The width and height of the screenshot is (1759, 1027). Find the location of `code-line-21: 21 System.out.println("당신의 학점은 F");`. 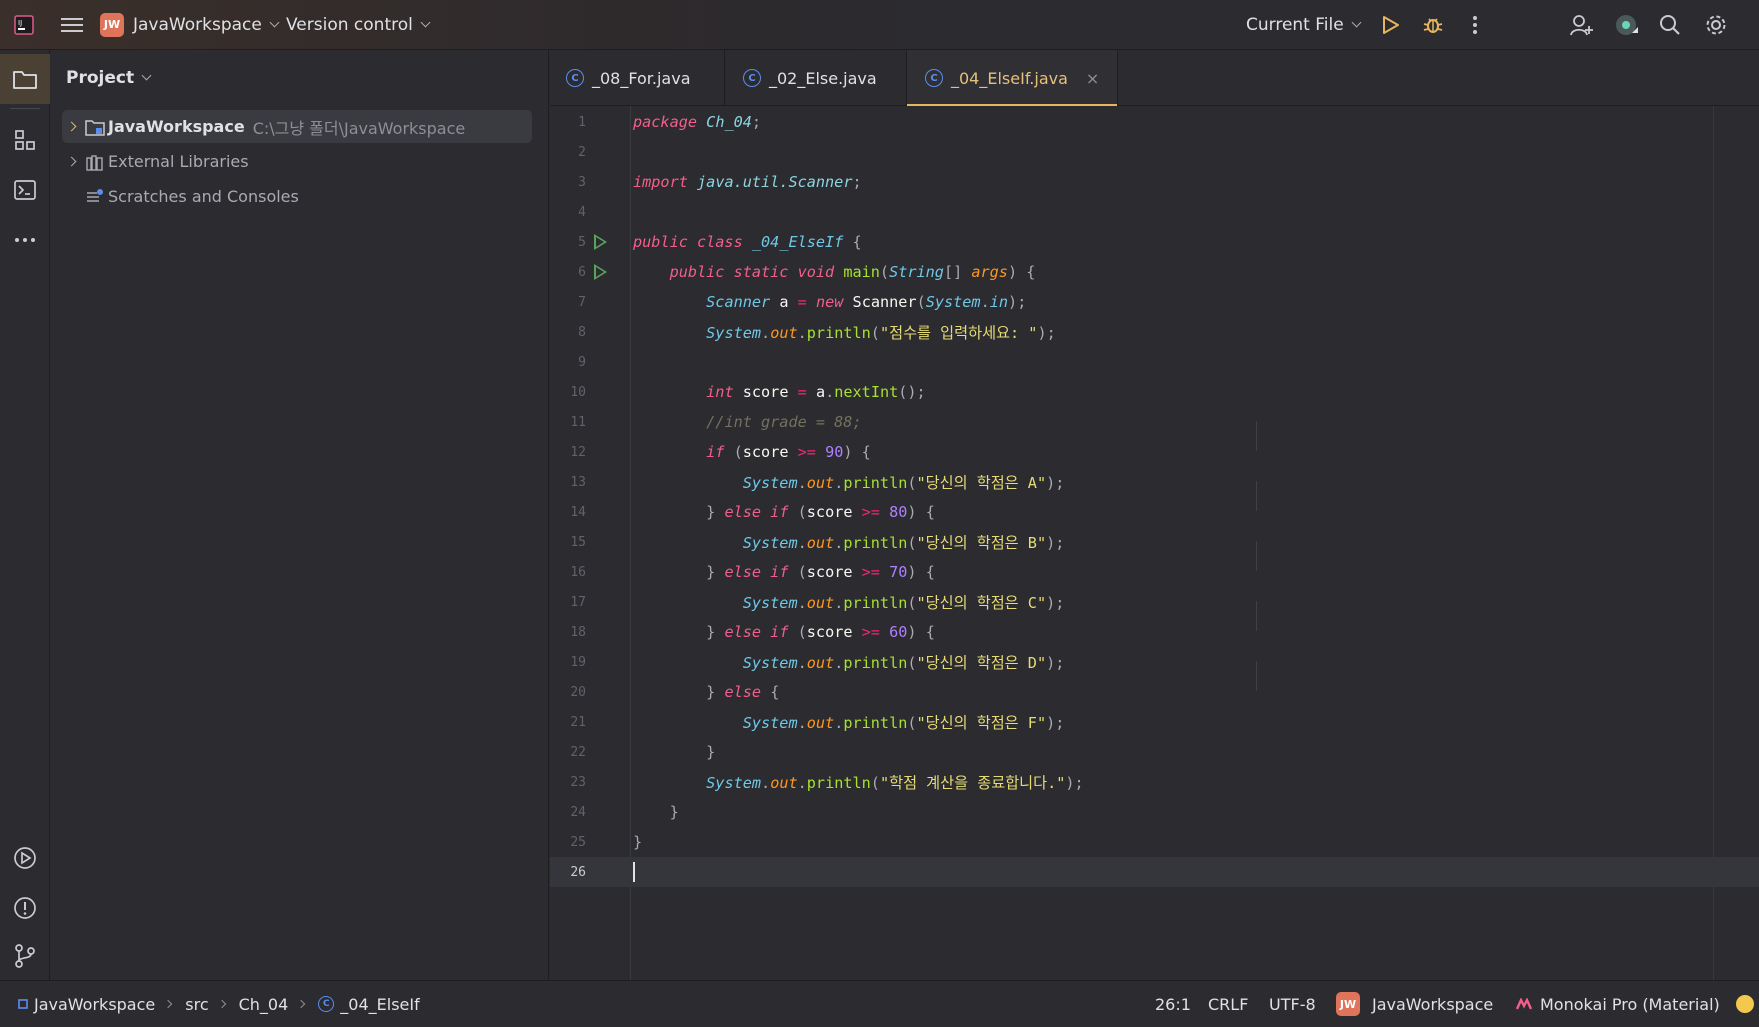

code-line-21: 21 System.out.println("당신의 학점은 F"); is located at coordinates (1154, 722).